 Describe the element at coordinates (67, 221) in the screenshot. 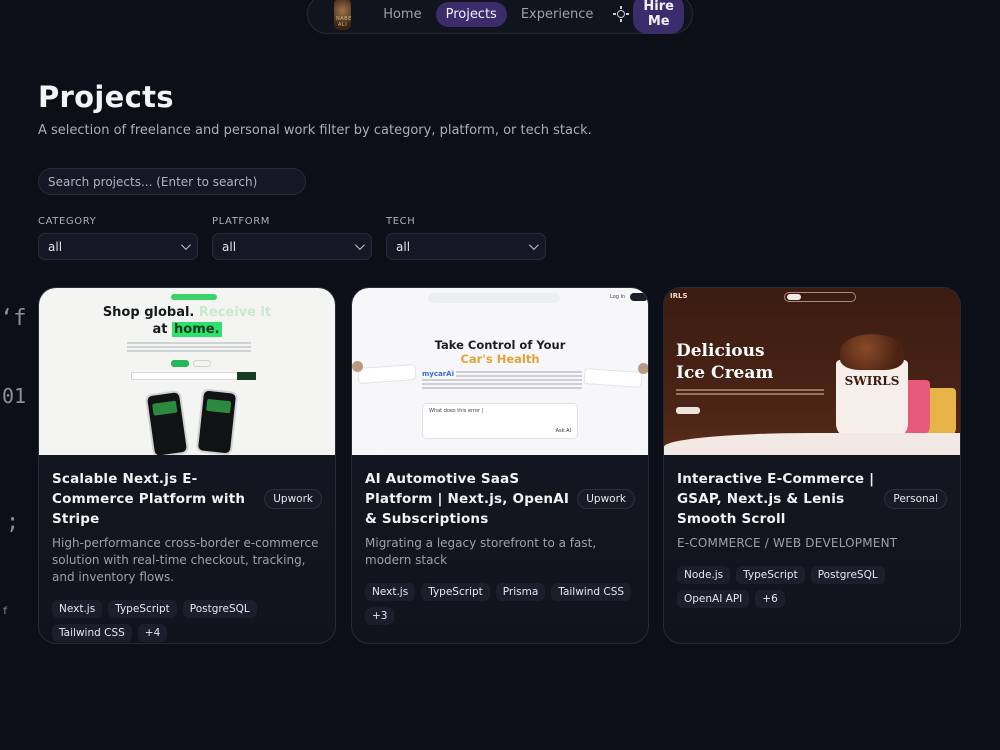

I see `category-label: CATEGORY` at that location.